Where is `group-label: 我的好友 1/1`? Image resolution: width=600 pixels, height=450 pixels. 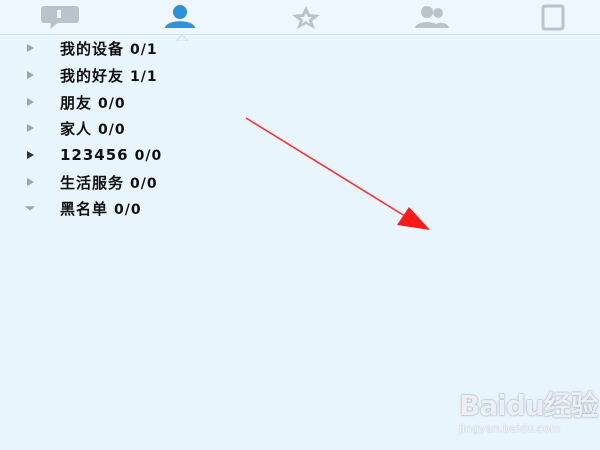
group-label: 我的好友 1/1 is located at coordinates (109, 75).